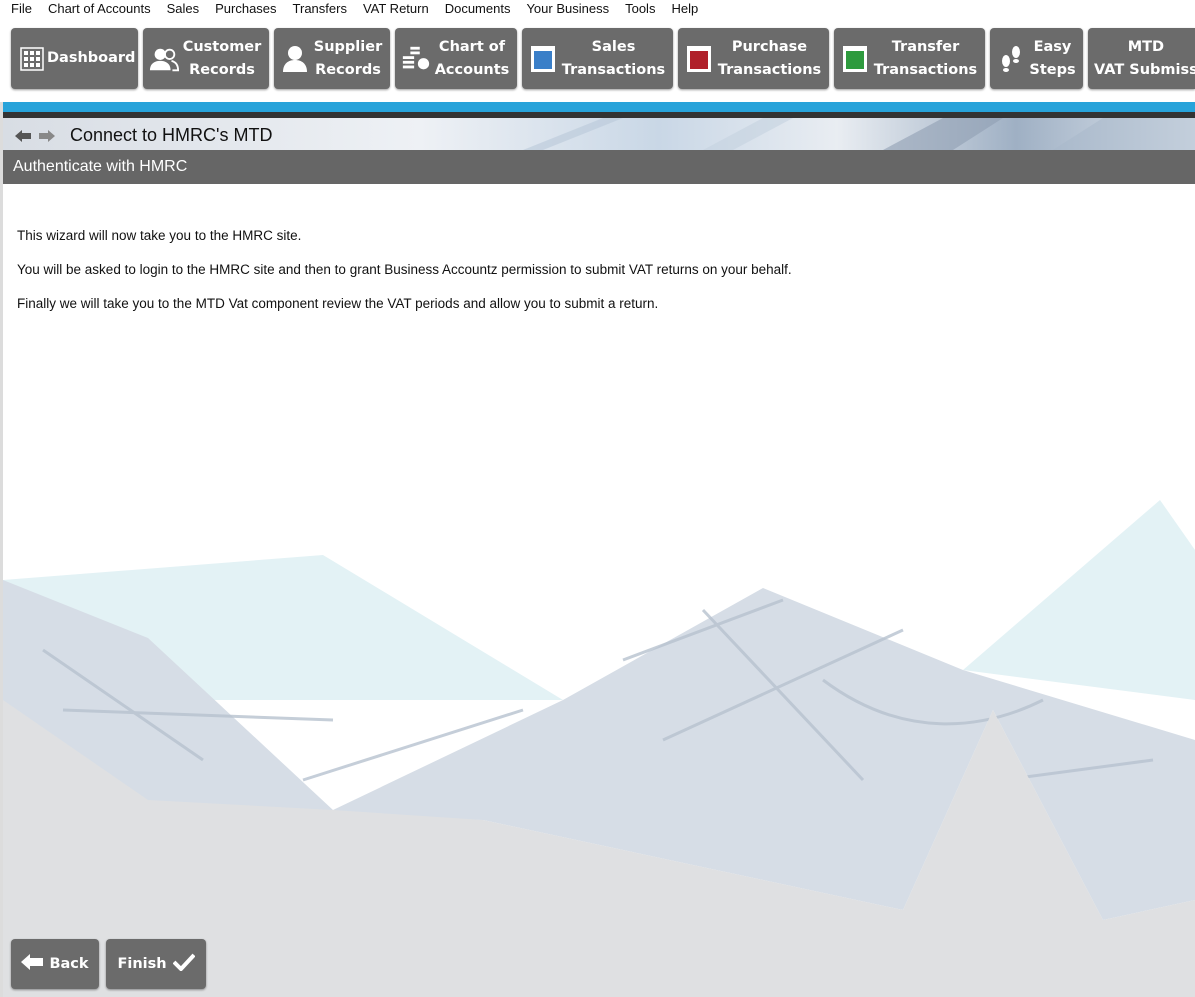 This screenshot has height=997, width=1195. I want to click on mtd-line1: MTD, so click(1146, 46).